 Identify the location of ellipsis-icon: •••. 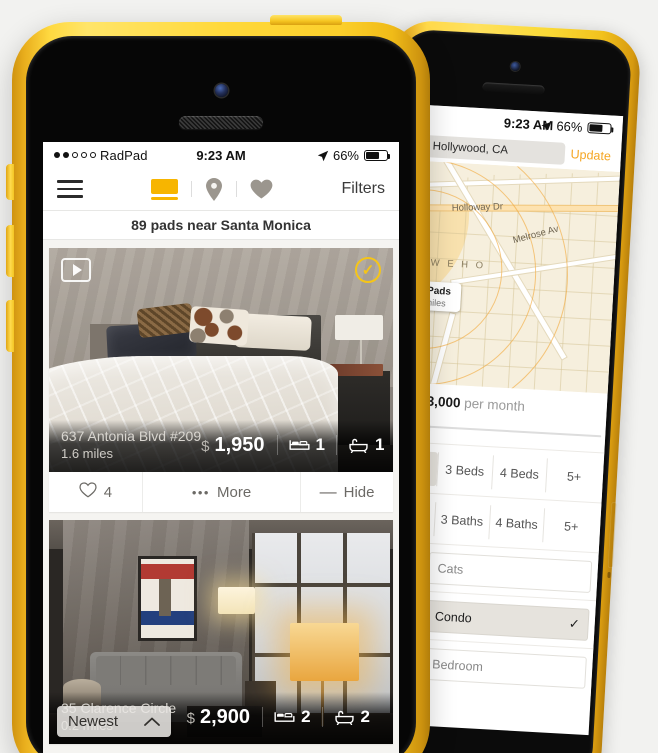
(200, 492).